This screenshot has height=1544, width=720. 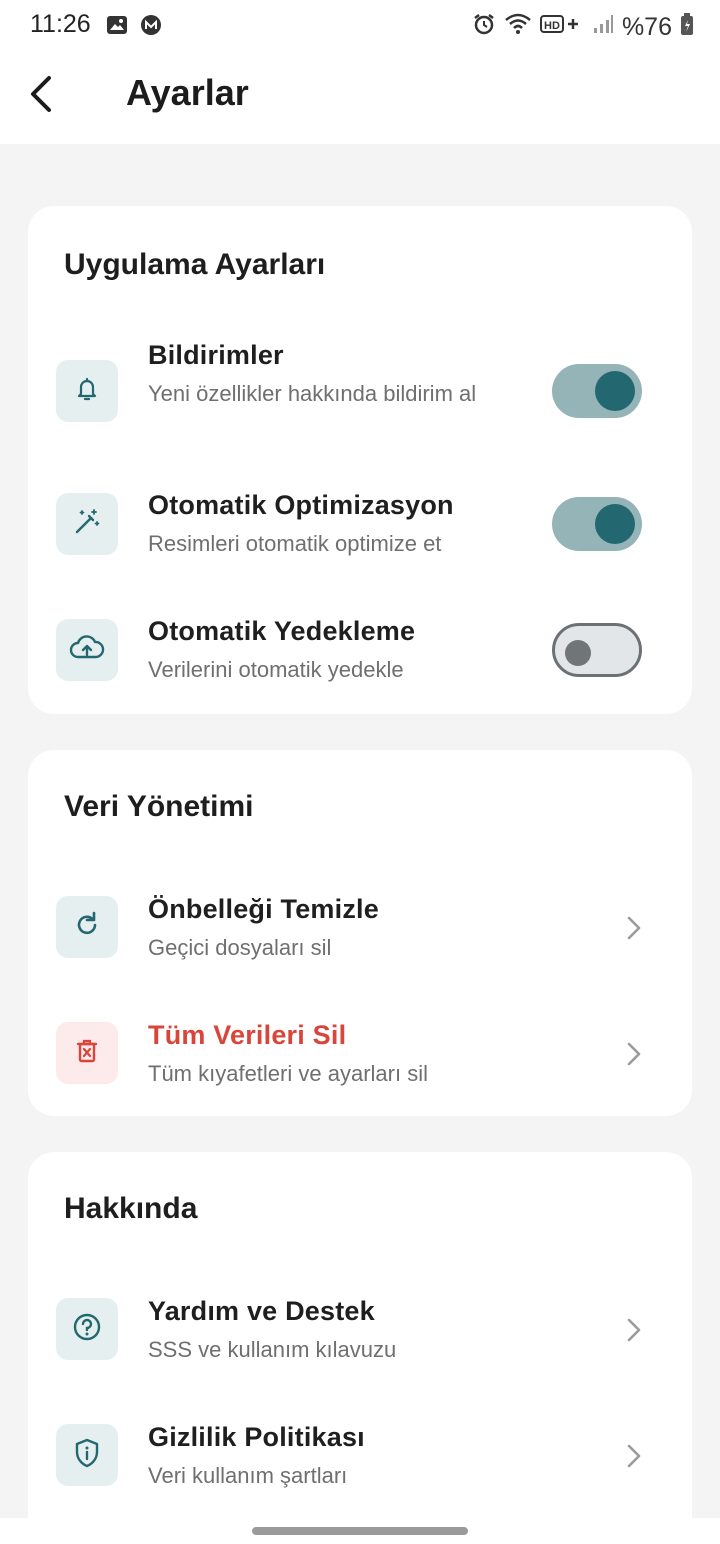 I want to click on row-title: Gizlilik Politikası, so click(x=256, y=1437).